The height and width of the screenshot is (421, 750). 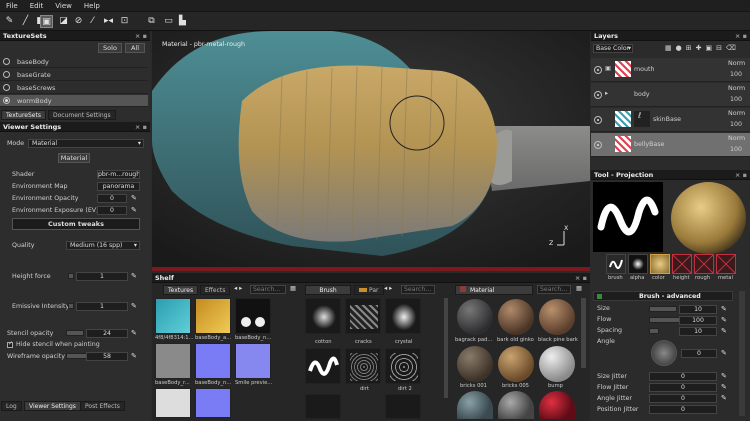 I want to click on tab-material: Material, so click(x=494, y=290).